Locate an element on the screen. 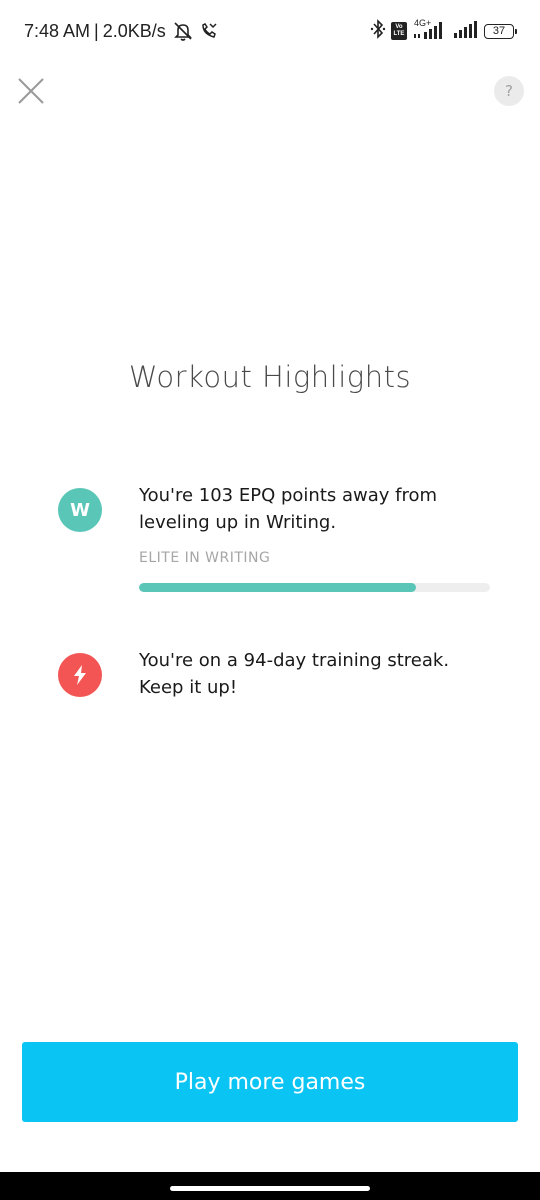 This screenshot has width=540, height=1200. highlight-line: You're on a 94-day training streak. is located at coordinates (294, 660).